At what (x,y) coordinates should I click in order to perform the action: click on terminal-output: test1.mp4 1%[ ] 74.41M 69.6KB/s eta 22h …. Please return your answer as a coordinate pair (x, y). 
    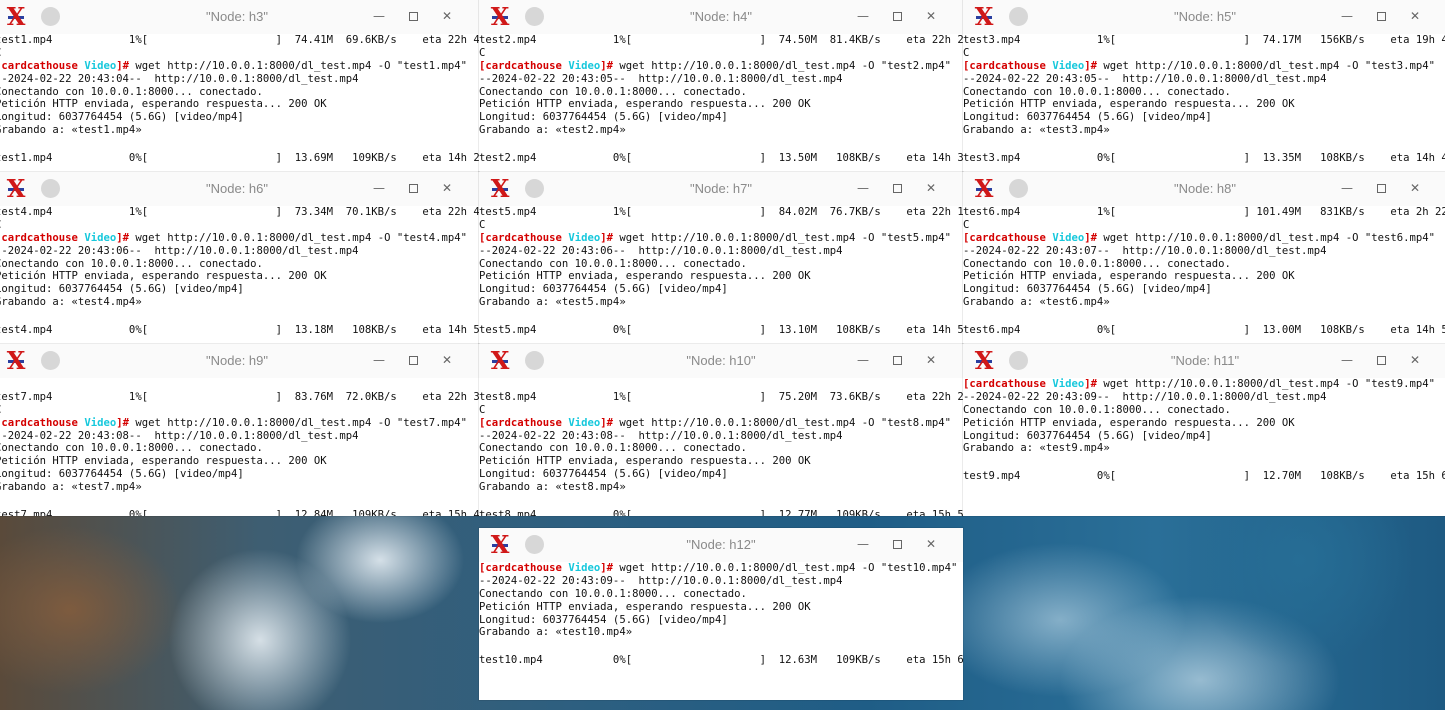
    Looking at the image, I should click on (239, 103).